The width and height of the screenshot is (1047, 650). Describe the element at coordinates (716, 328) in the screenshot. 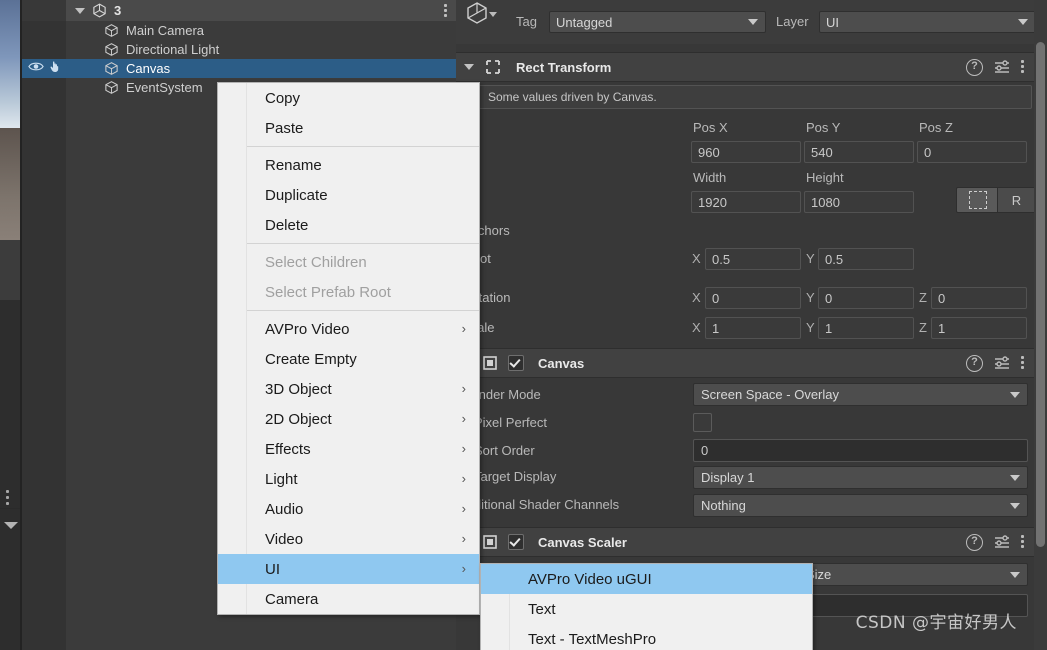

I see `scale-x-value: 1` at that location.